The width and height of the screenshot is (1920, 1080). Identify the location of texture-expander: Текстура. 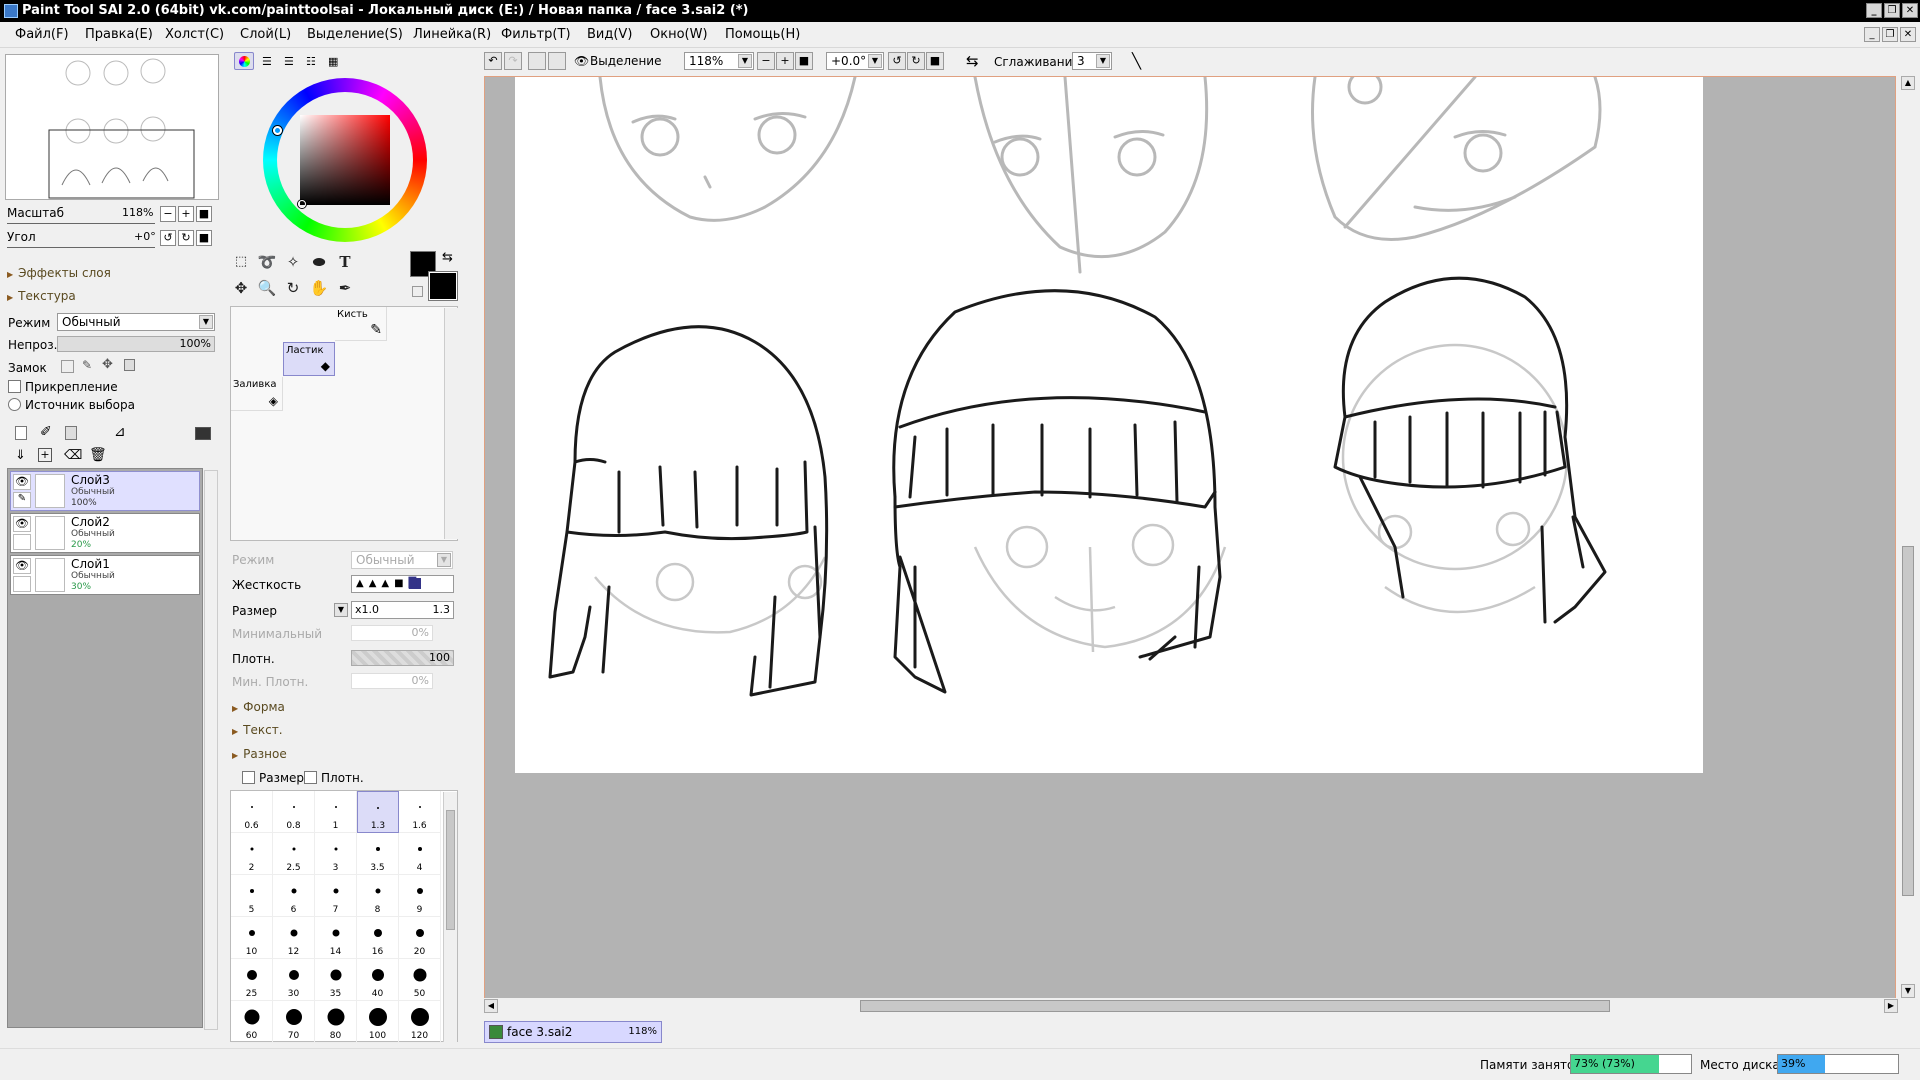
(41, 296).